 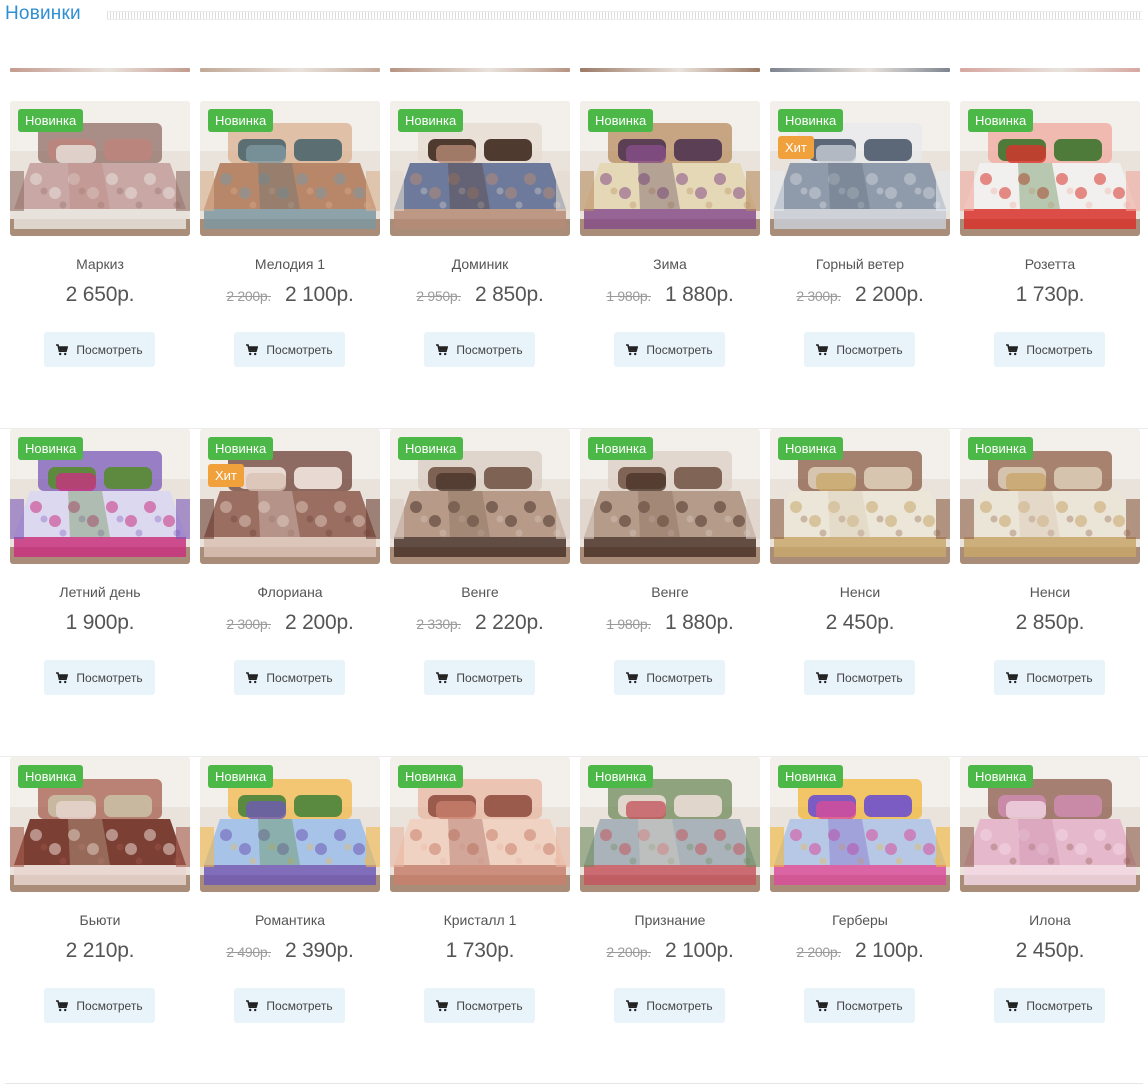 I want to click on section-header: Новинки, so click(x=574, y=15).